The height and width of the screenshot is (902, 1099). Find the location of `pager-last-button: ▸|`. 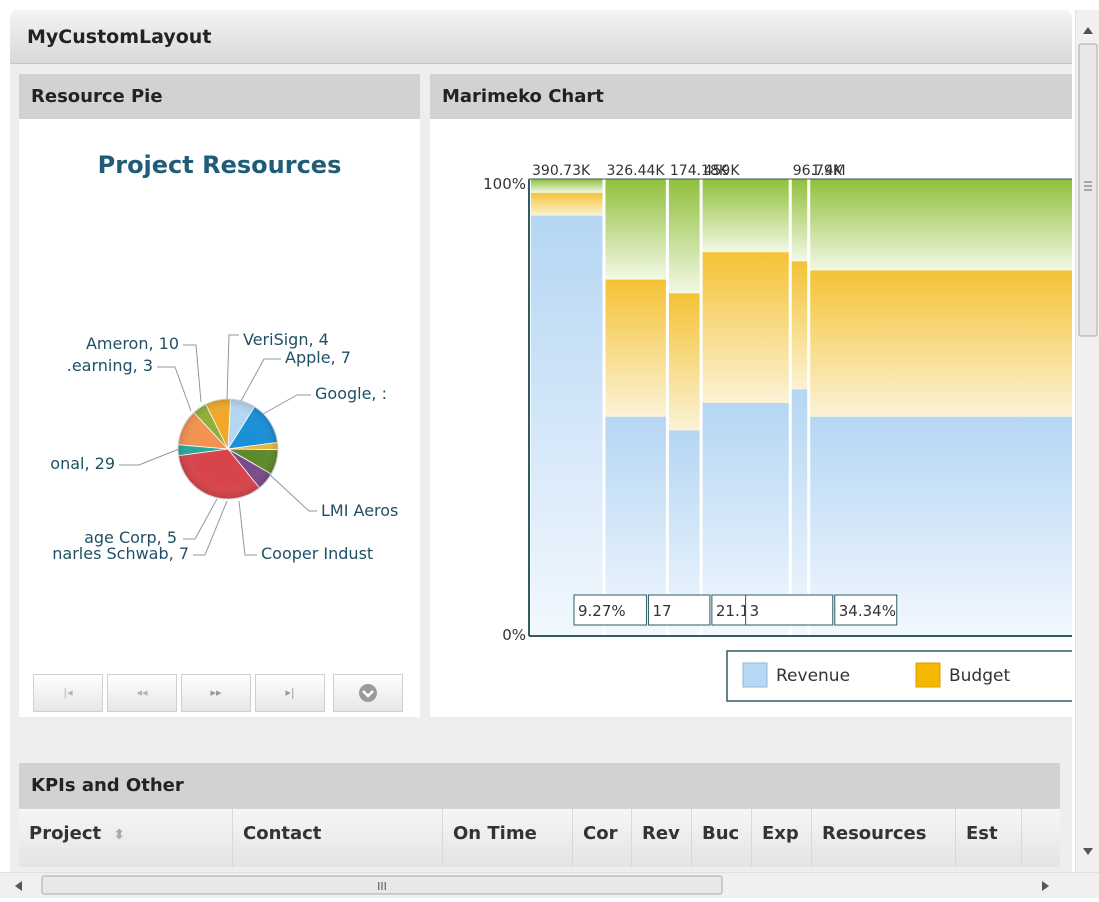

pager-last-button: ▸| is located at coordinates (290, 693).